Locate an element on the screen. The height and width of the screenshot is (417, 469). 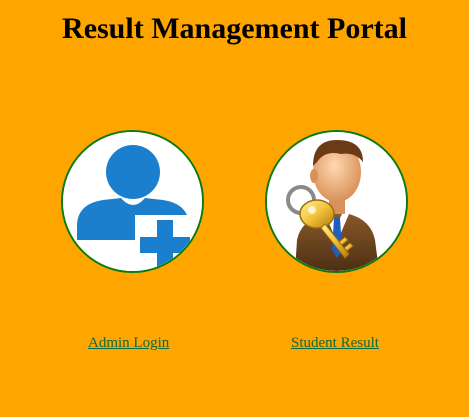
student-result-card is located at coordinates (336, 201).